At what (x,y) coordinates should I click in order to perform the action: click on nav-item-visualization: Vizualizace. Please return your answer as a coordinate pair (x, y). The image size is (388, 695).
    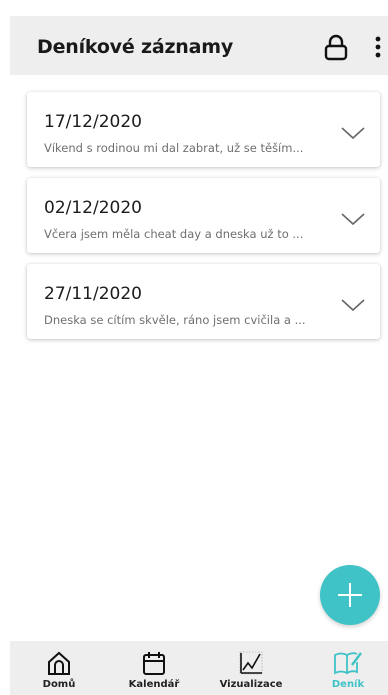
    Looking at the image, I should click on (251, 668).